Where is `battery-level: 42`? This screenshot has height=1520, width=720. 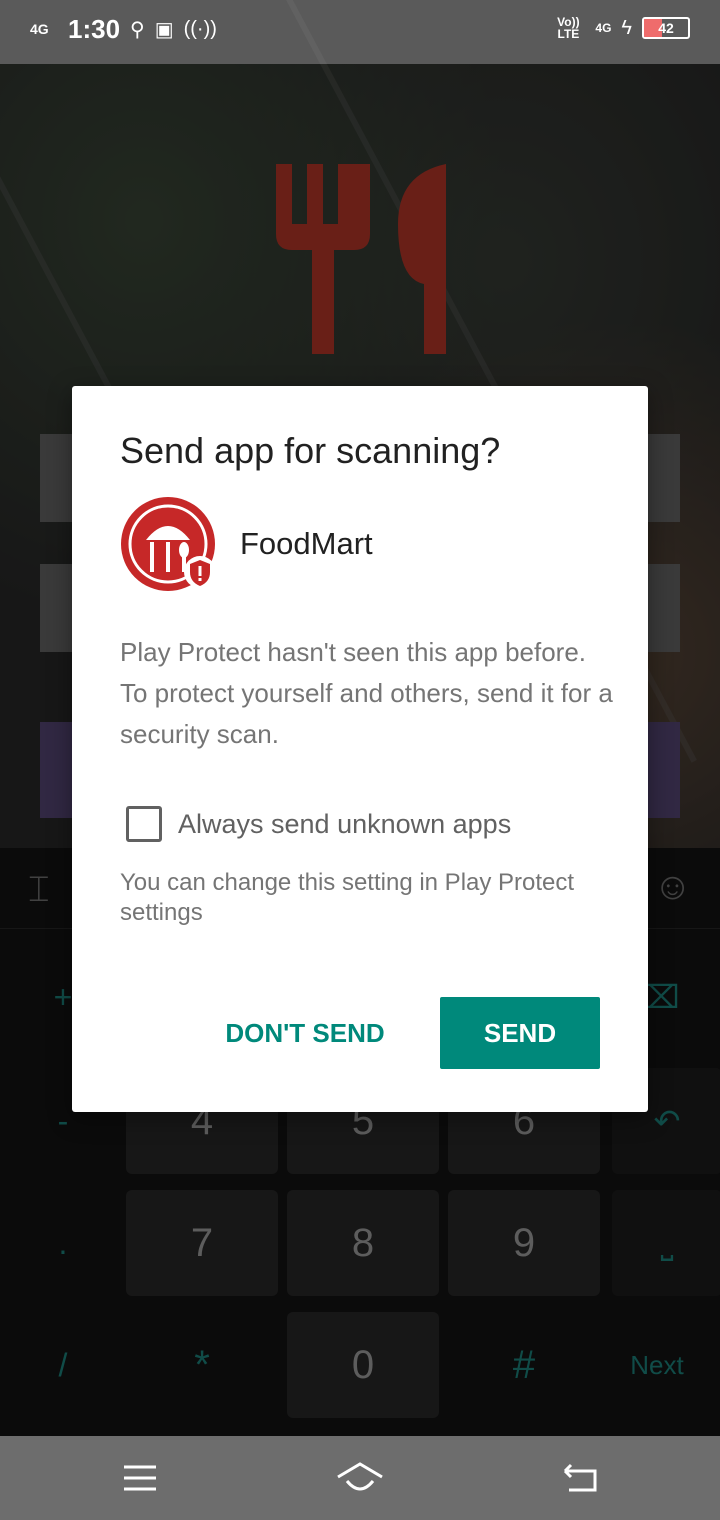
battery-level: 42 is located at coordinates (666, 28).